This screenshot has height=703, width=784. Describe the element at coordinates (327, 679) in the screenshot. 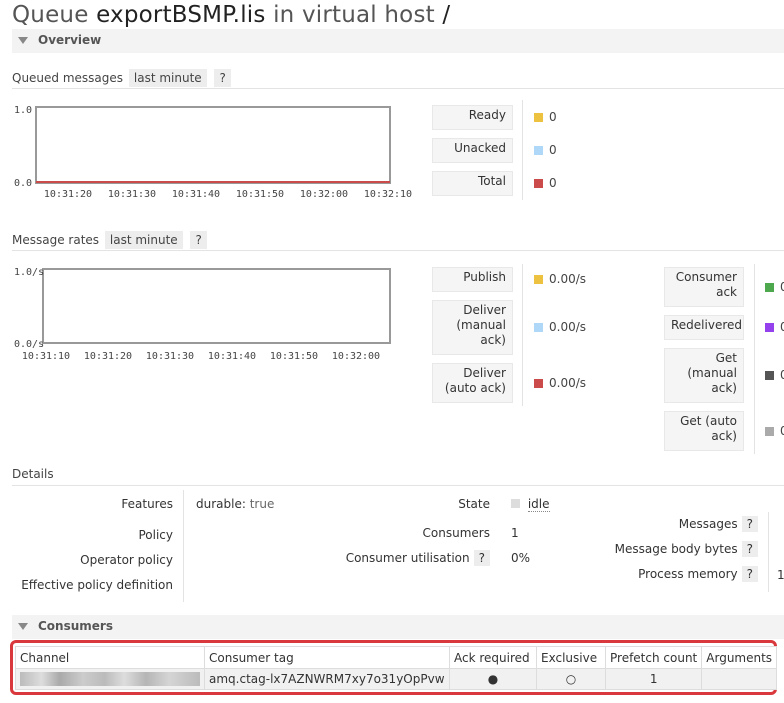

I see `consumer-tag-cell: amq.ctag-lx7AZNWRM7xy7o31yOpPvw` at that location.